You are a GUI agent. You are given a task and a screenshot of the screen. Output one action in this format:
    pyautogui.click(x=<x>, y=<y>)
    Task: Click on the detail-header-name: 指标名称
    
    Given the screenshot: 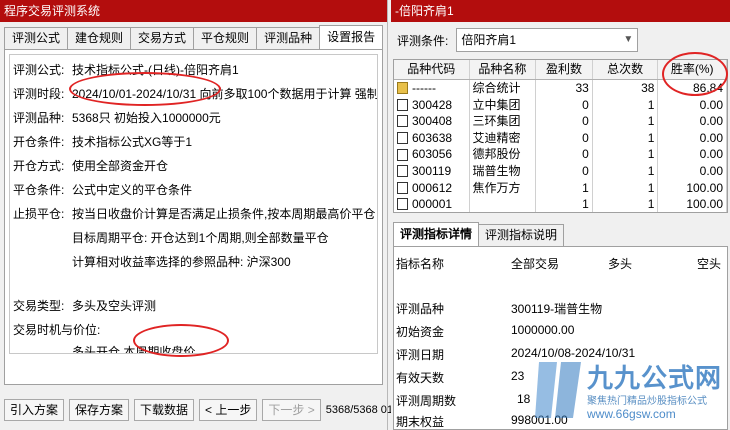 What is the action you would take?
    pyautogui.click(x=420, y=264)
    